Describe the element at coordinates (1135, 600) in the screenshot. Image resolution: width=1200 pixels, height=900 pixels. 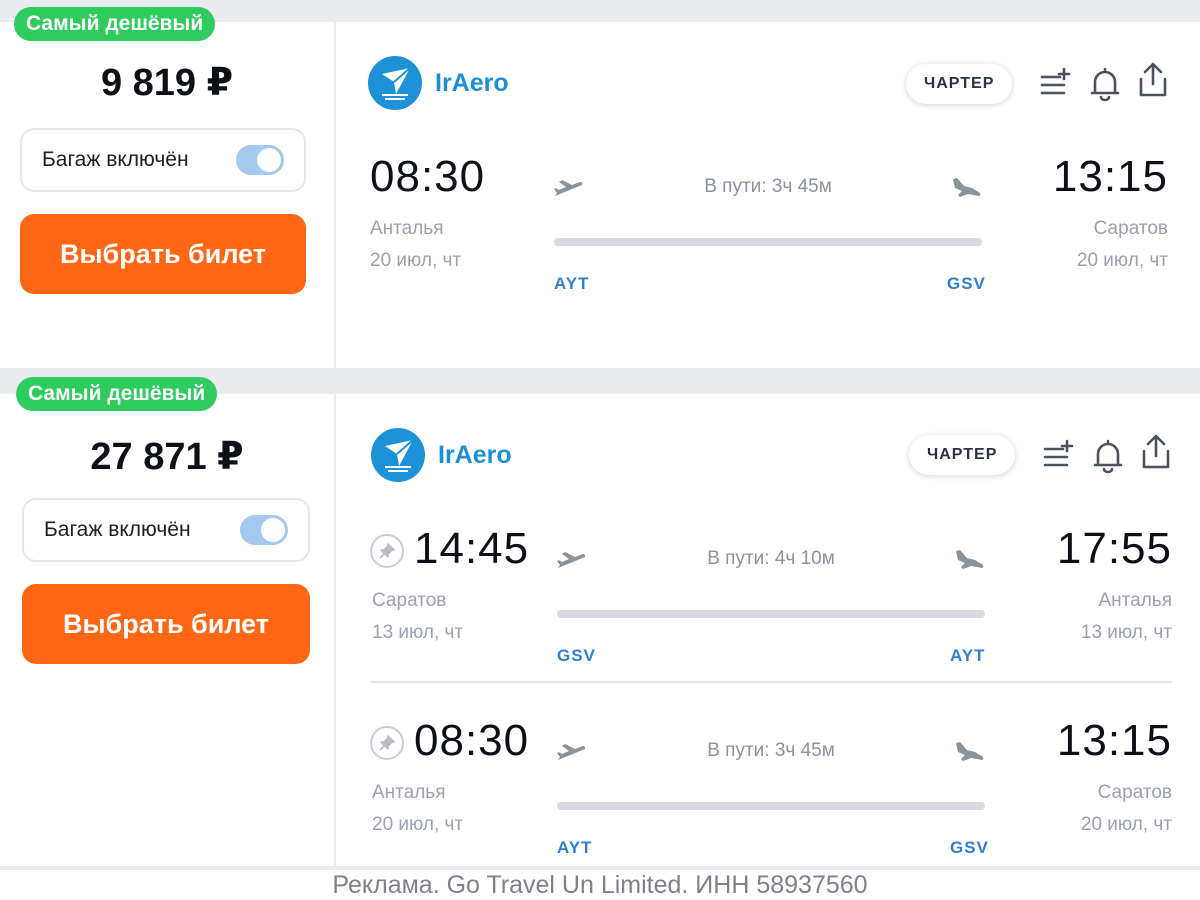
I see `arrival-city: Анталья` at that location.